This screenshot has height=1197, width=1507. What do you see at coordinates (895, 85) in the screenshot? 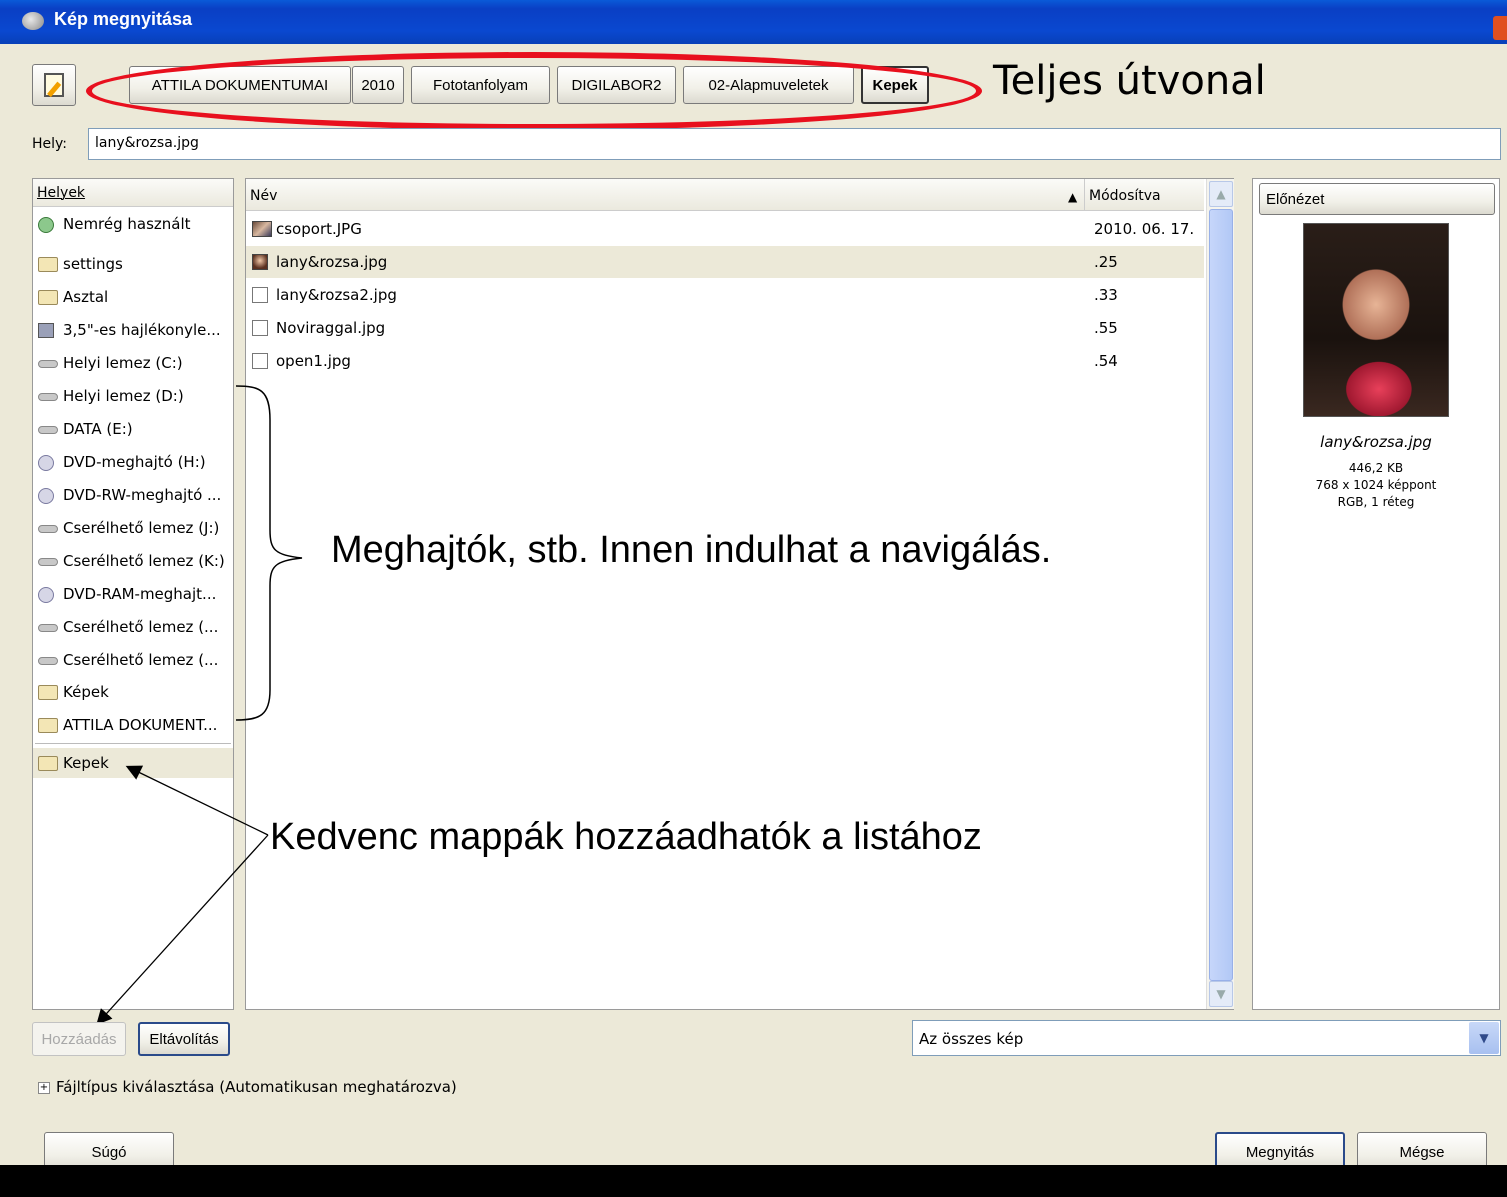
I see `path-button-kepek: Kepek` at bounding box center [895, 85].